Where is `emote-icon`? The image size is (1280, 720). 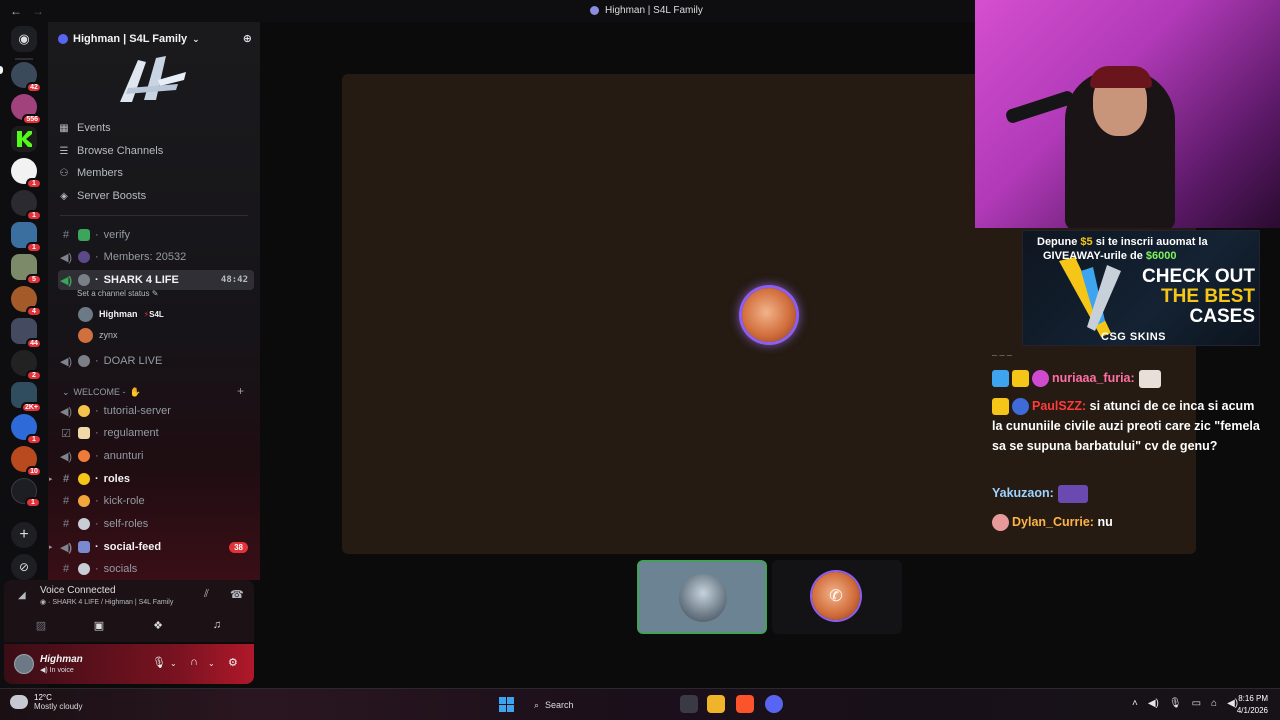 emote-icon is located at coordinates (1072, 493).